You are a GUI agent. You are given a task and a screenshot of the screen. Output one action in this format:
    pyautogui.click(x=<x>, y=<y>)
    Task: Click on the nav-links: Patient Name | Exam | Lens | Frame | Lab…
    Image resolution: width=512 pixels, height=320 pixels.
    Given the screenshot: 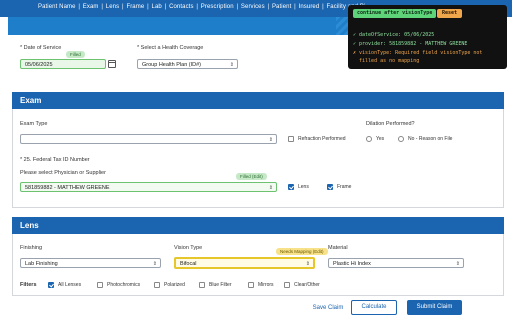 What is the action you would take?
    pyautogui.click(x=202, y=7)
    